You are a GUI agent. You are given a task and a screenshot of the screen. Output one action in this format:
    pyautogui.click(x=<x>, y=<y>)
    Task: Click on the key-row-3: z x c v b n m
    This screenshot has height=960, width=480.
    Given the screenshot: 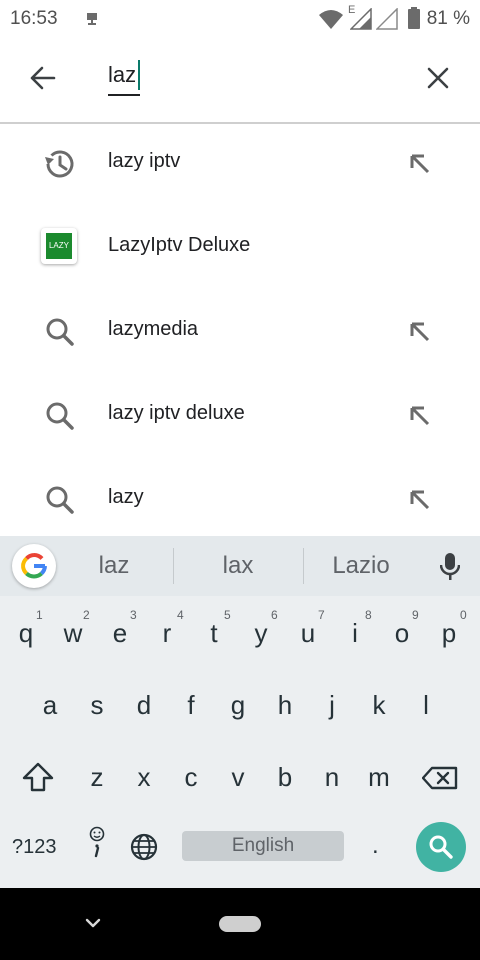 What is the action you would take?
    pyautogui.click(x=240, y=776)
    